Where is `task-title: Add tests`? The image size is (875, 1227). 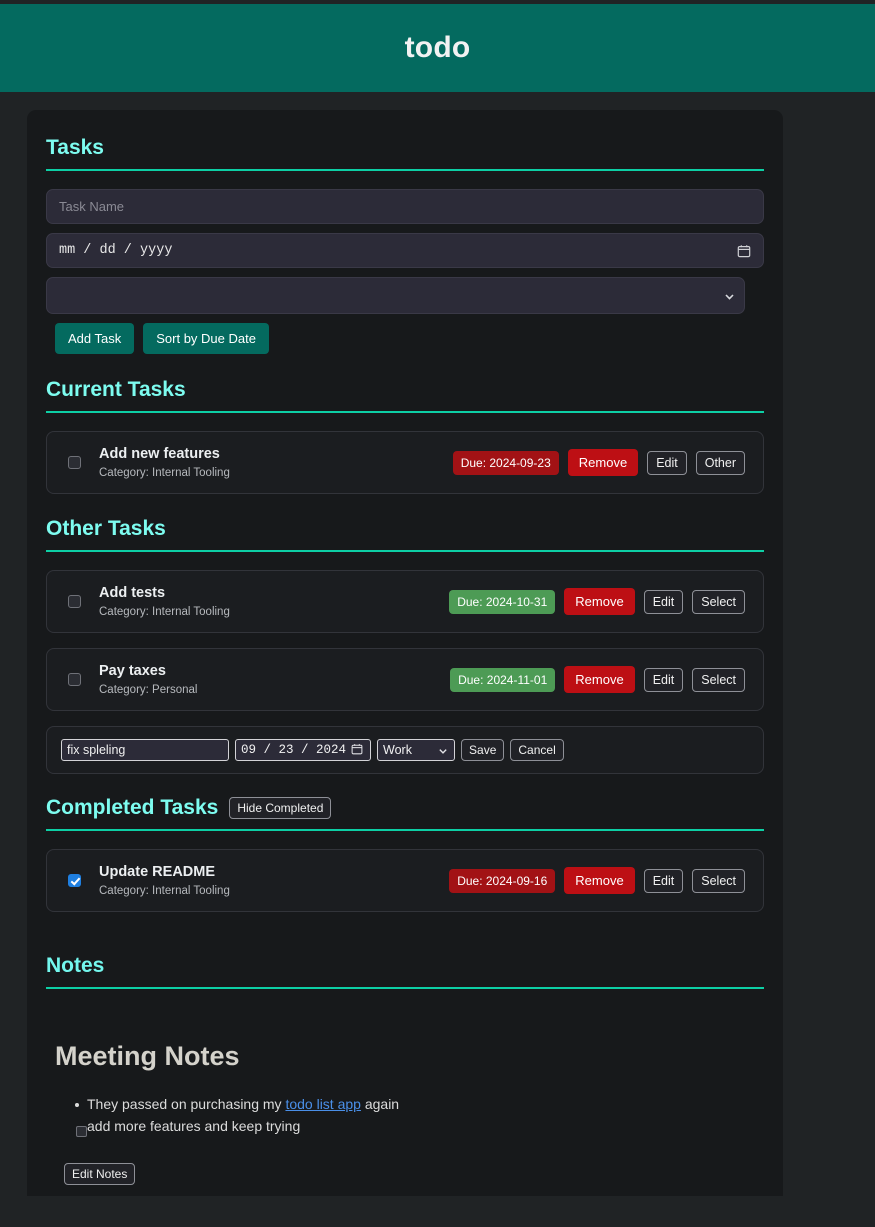
task-title: Add tests is located at coordinates (132, 593).